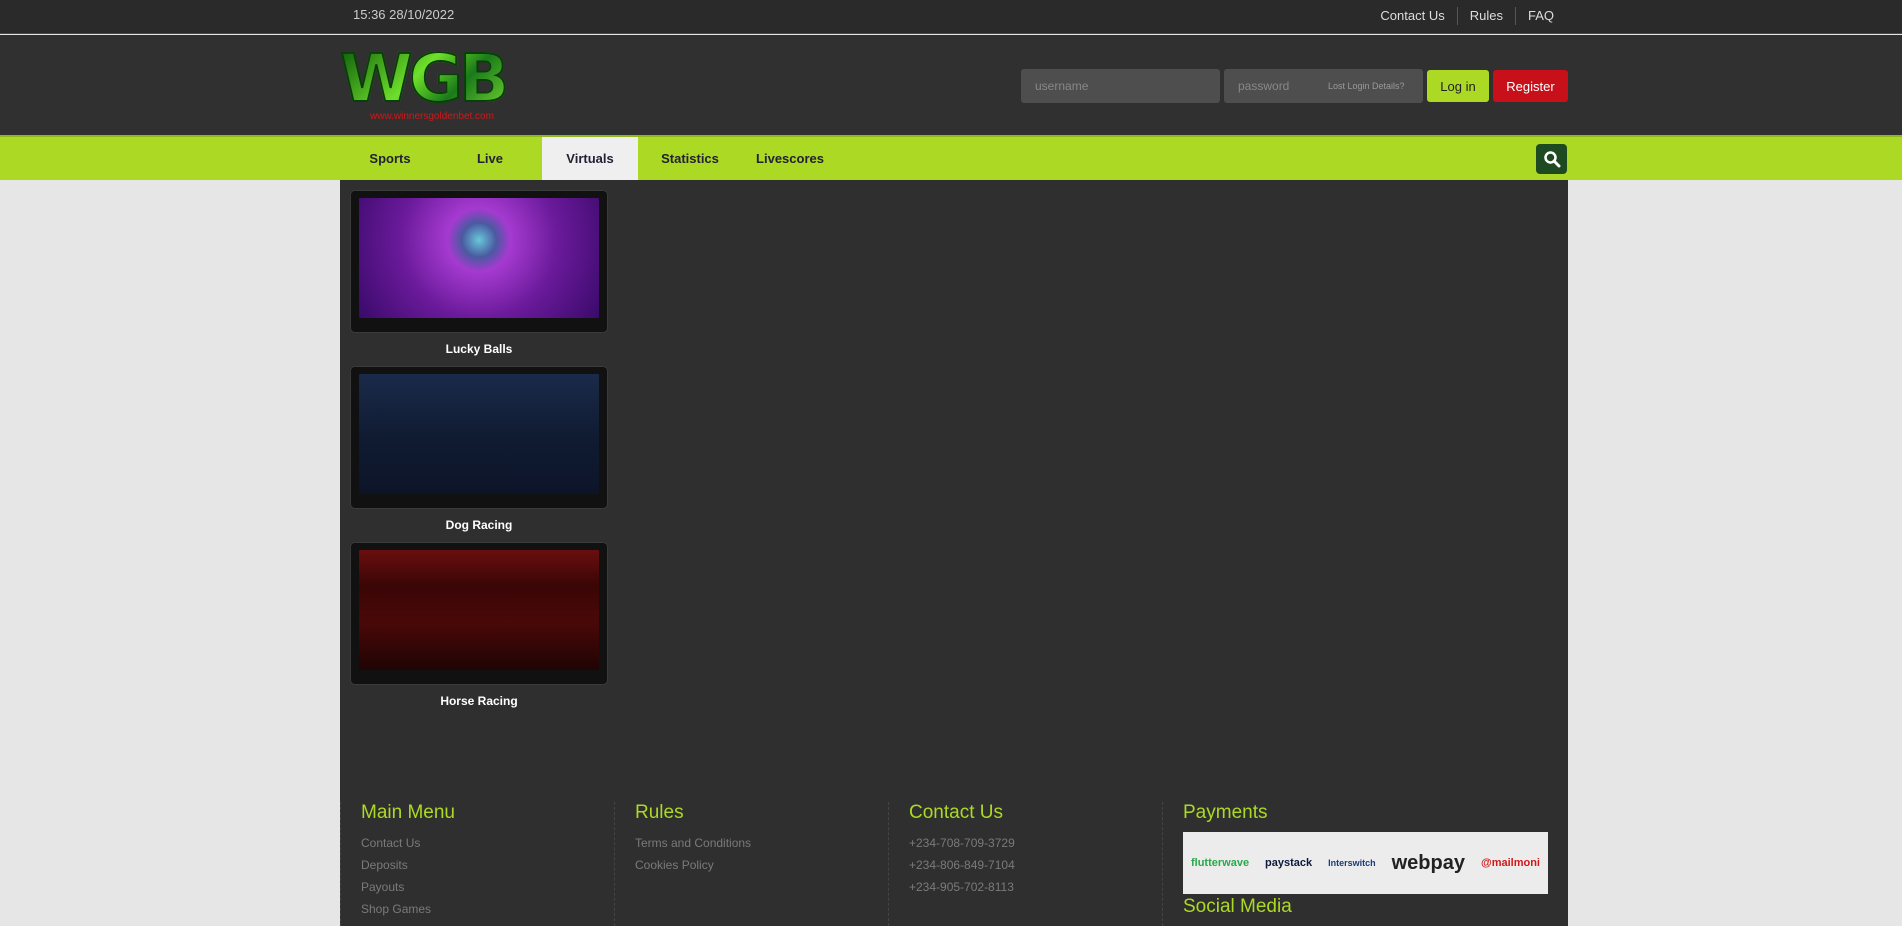 This screenshot has width=1902, height=926. Describe the element at coordinates (439, 85) in the screenshot. I see `logo: WGB www.winnersgoldenbet.com` at that location.